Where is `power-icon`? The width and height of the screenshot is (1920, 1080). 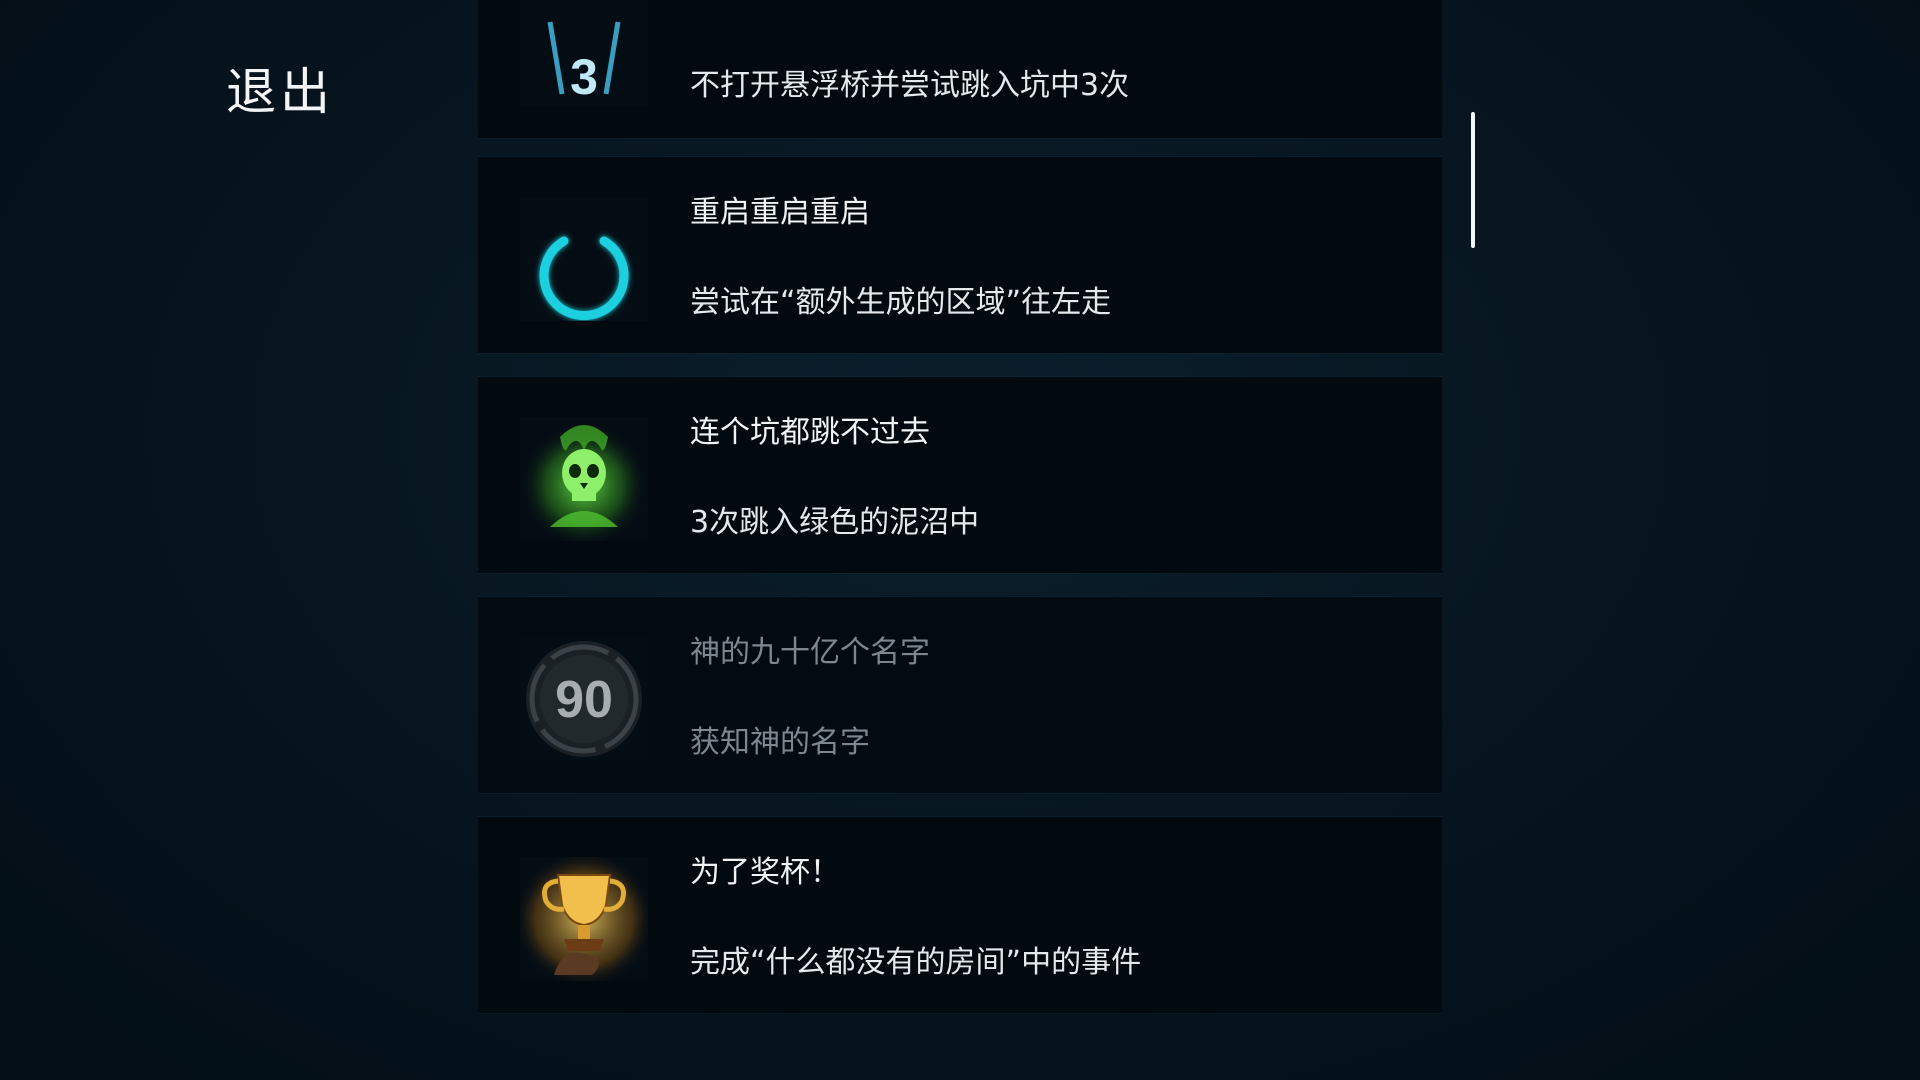 power-icon is located at coordinates (584, 259).